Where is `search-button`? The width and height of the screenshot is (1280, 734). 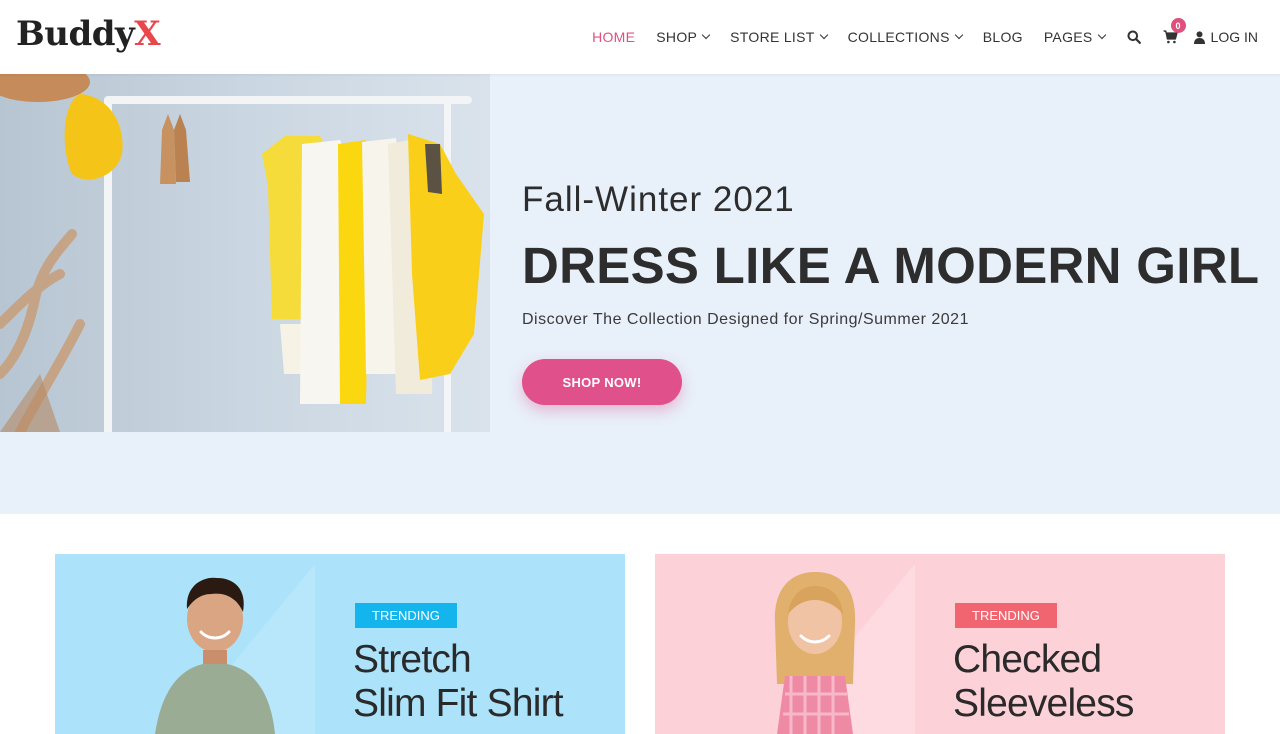
search-button is located at coordinates (1134, 37).